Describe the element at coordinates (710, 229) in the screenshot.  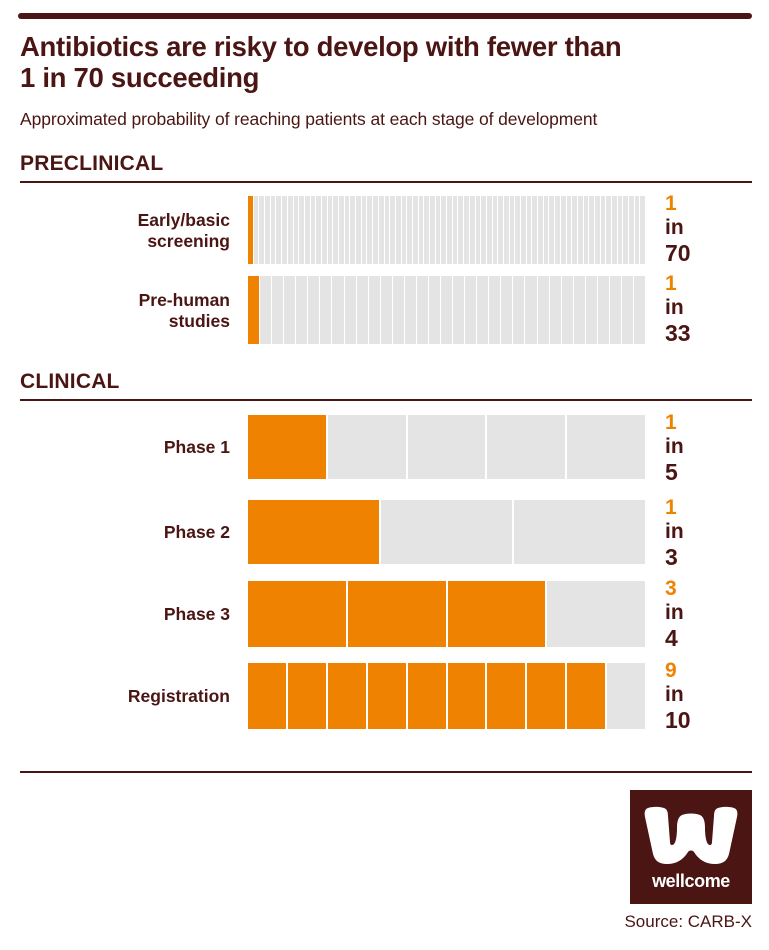
I see `ratio-early-basic-screening: 1 in 70` at that location.